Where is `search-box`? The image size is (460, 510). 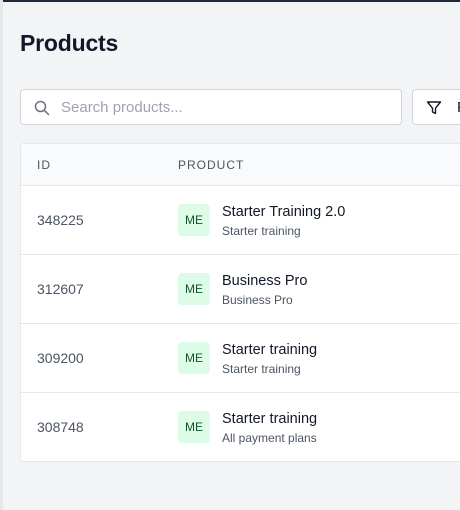
search-box is located at coordinates (211, 107).